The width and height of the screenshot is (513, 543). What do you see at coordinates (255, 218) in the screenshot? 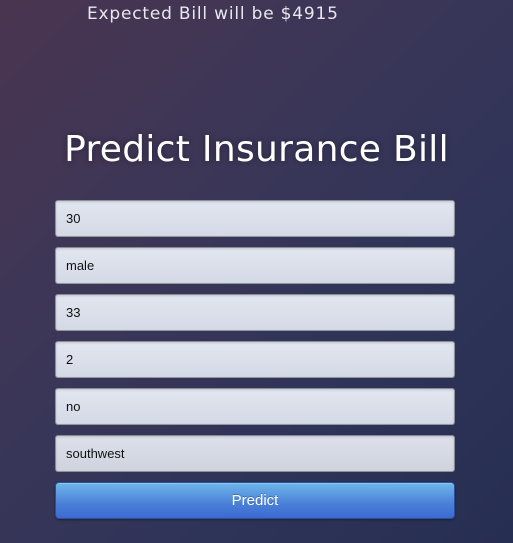
I see `age-input` at bounding box center [255, 218].